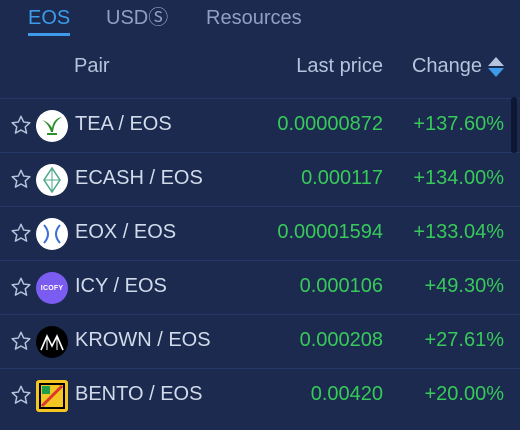  Describe the element at coordinates (330, 232) in the screenshot. I see `last-price: 0.00001594` at that location.